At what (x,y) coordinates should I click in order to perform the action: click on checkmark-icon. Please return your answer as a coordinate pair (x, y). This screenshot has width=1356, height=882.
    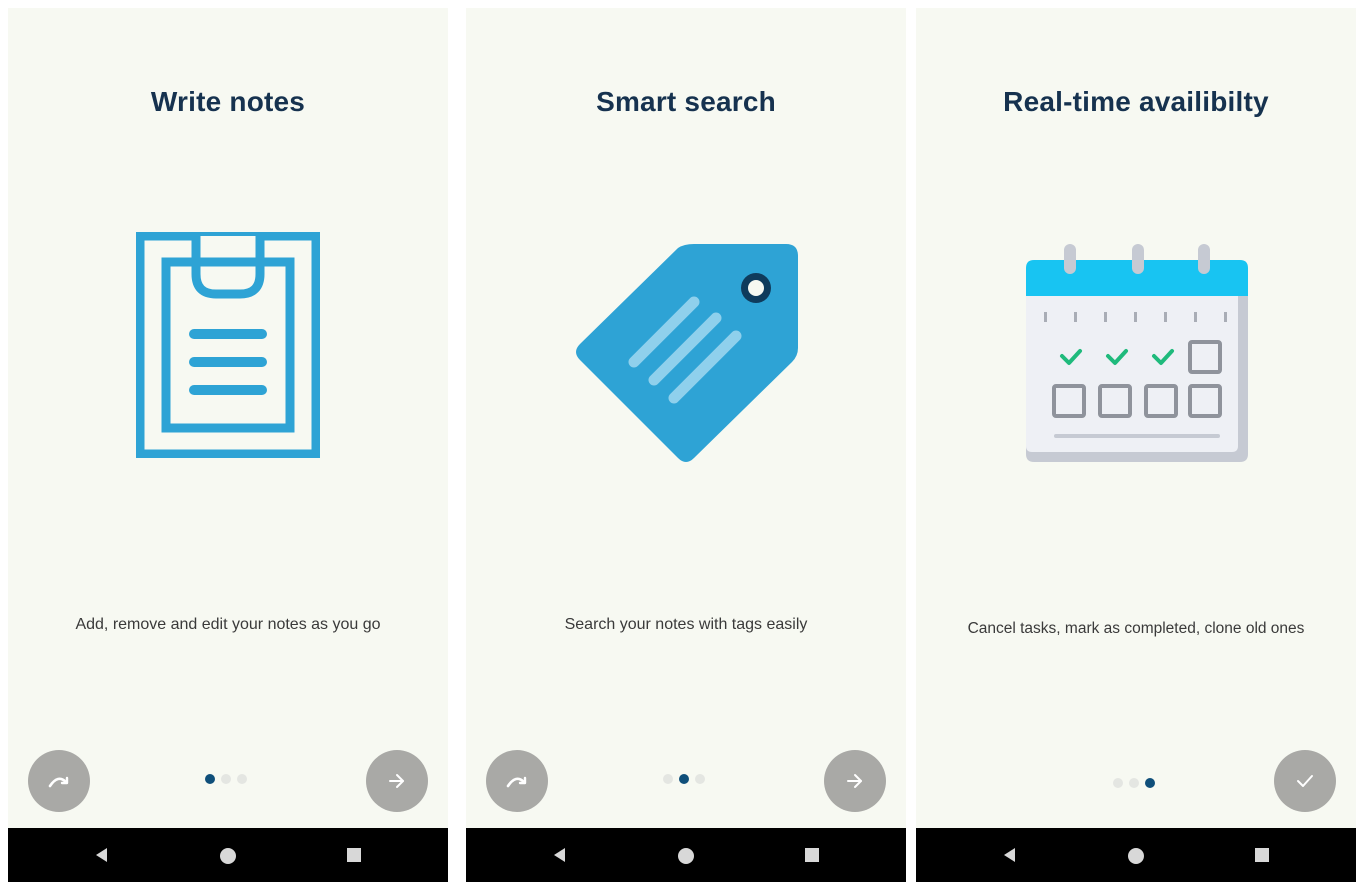
    Looking at the image, I should click on (1305, 781).